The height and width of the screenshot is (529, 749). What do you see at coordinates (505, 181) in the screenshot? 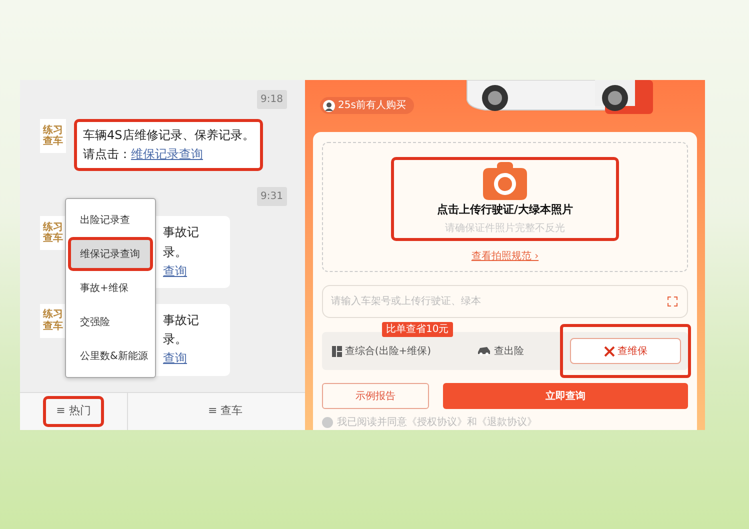
I see `camera-icon` at bounding box center [505, 181].